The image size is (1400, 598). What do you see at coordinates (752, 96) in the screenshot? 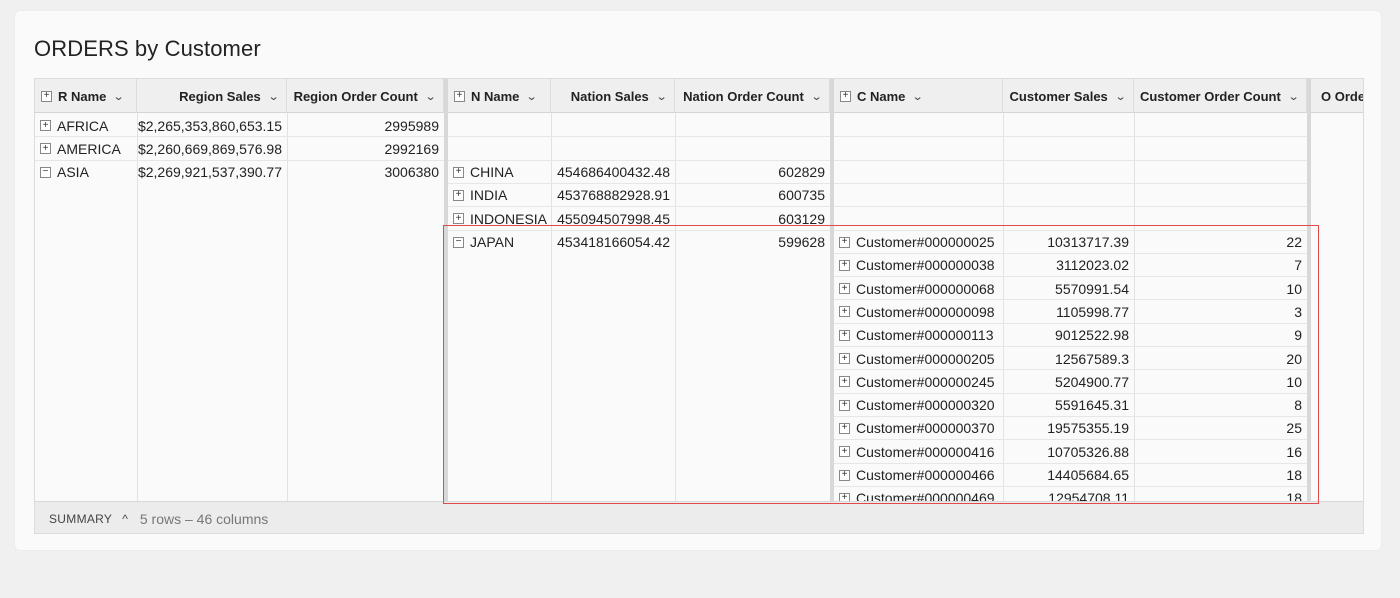
I see `header-nation-order-count: Nation Order Count ⌄` at bounding box center [752, 96].